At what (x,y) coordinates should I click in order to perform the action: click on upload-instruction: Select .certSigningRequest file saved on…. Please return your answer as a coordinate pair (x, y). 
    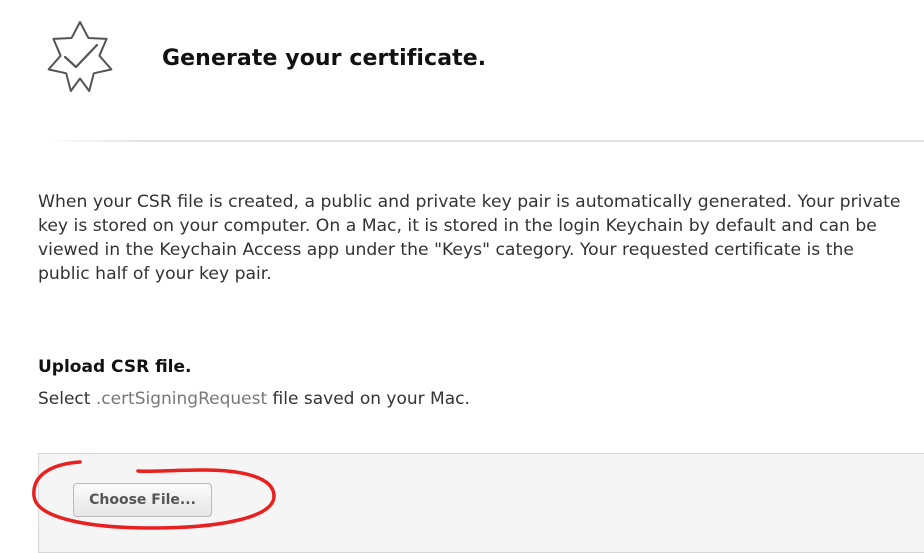
    Looking at the image, I should click on (254, 399).